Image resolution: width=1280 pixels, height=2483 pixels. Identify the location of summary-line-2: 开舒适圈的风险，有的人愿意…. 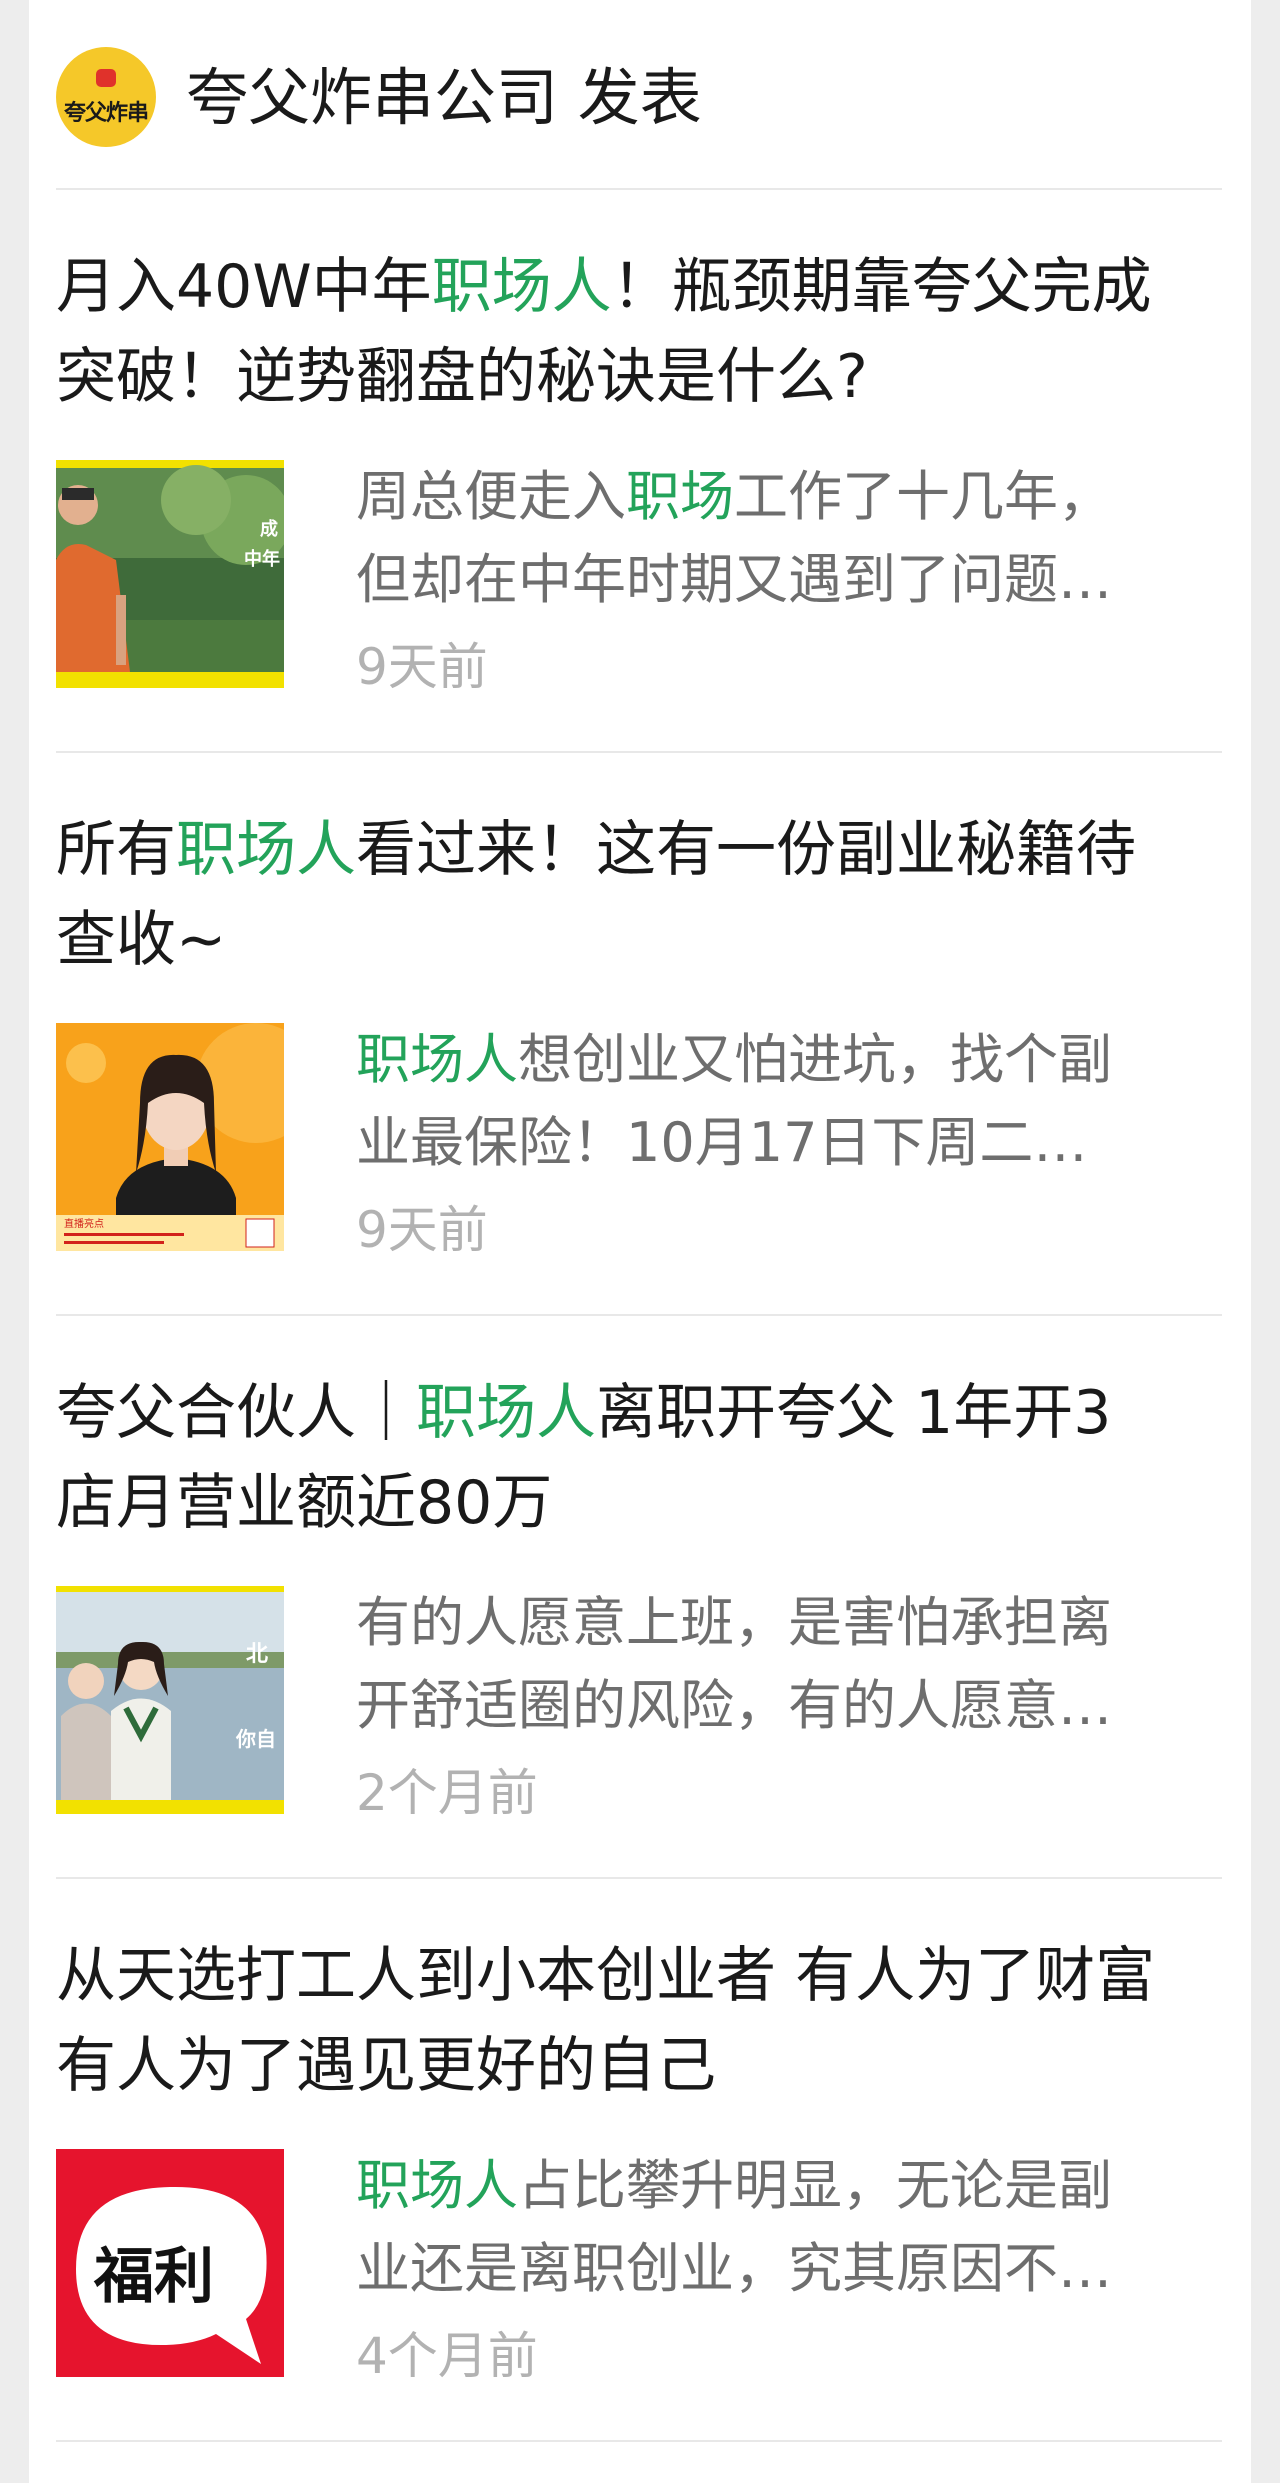
(734, 1705).